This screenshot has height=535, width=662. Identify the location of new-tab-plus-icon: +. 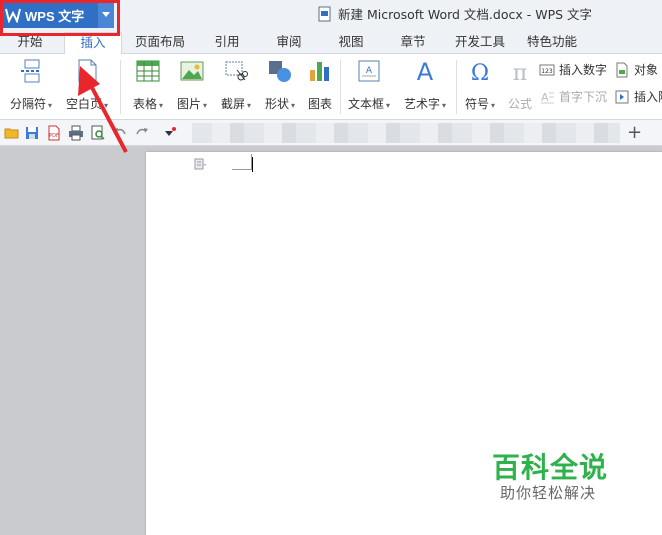
(634, 132).